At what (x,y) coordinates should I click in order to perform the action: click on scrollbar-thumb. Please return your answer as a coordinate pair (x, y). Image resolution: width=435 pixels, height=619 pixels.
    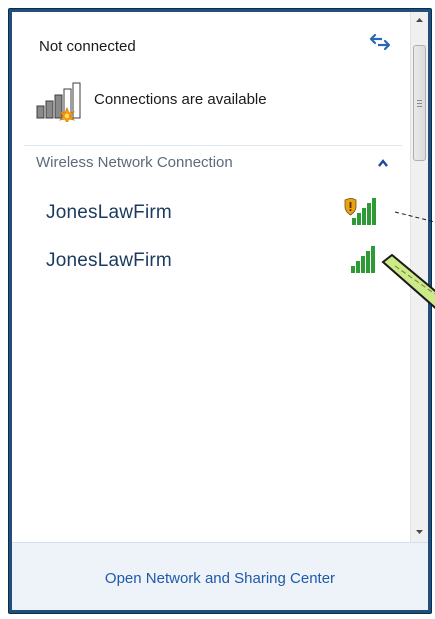
    Looking at the image, I should click on (419, 103).